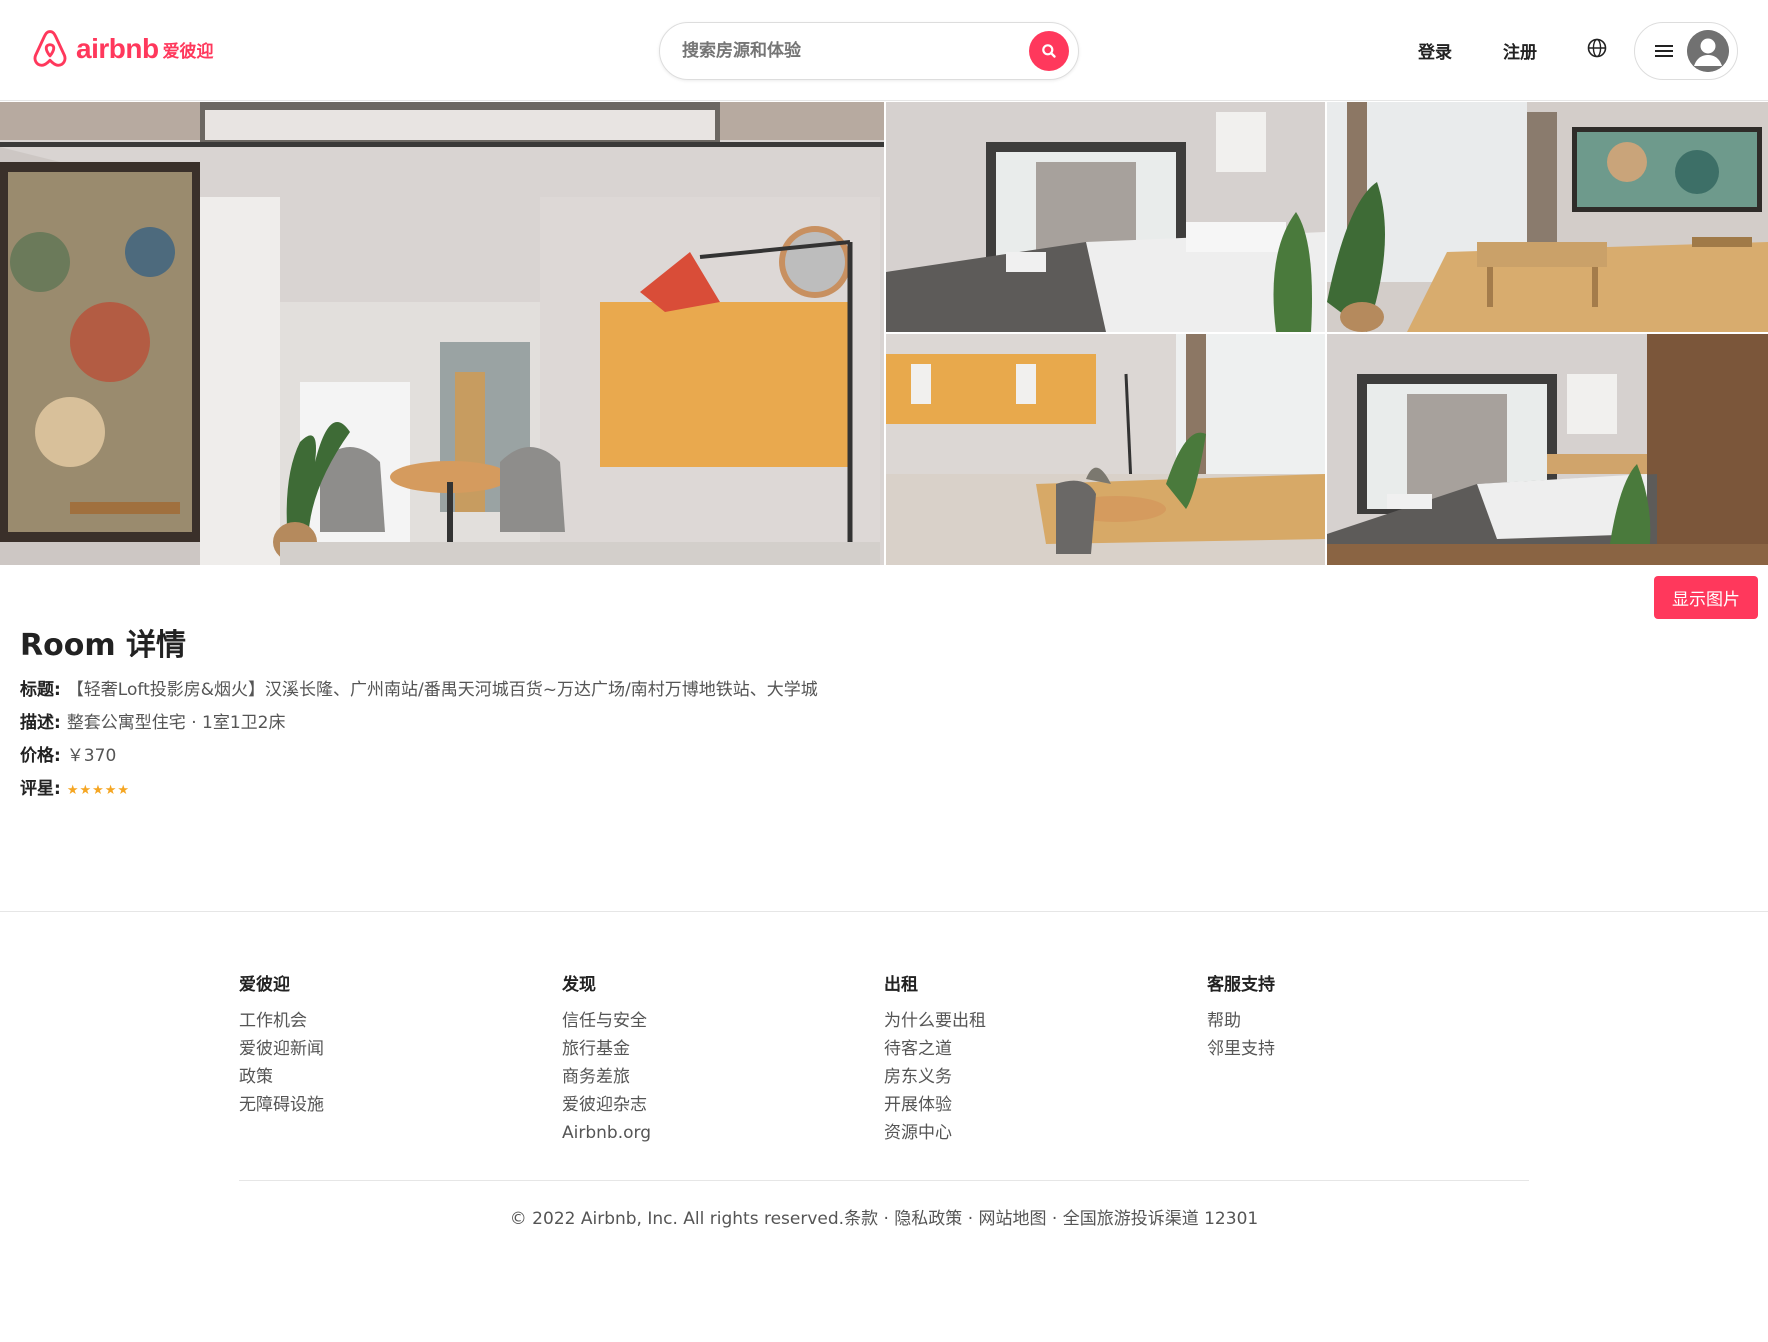 This screenshot has height=1342, width=1768. I want to click on title-label: 标题:, so click(40, 690).